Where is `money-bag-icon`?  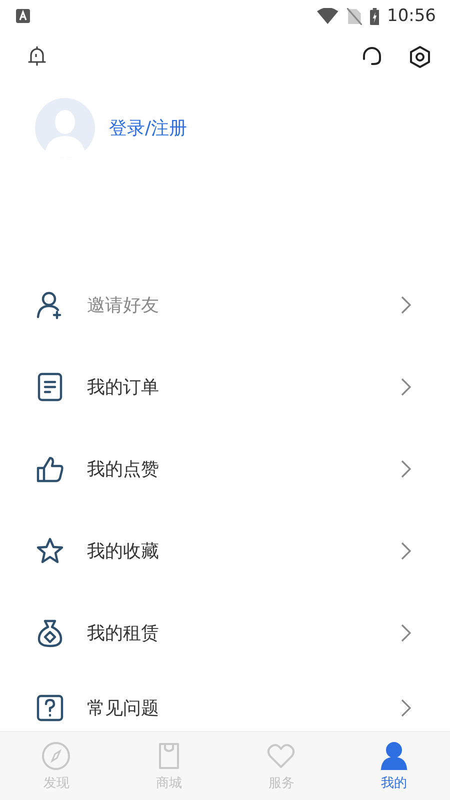 money-bag-icon is located at coordinates (50, 633).